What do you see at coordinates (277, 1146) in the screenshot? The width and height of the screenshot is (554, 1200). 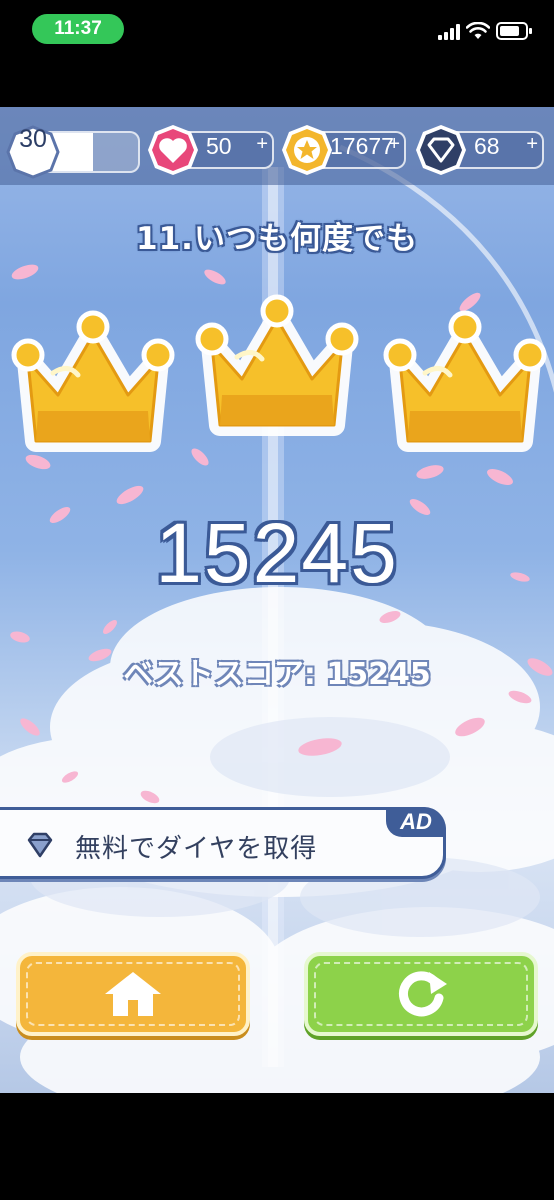 I see `home-indicator-area` at bounding box center [277, 1146].